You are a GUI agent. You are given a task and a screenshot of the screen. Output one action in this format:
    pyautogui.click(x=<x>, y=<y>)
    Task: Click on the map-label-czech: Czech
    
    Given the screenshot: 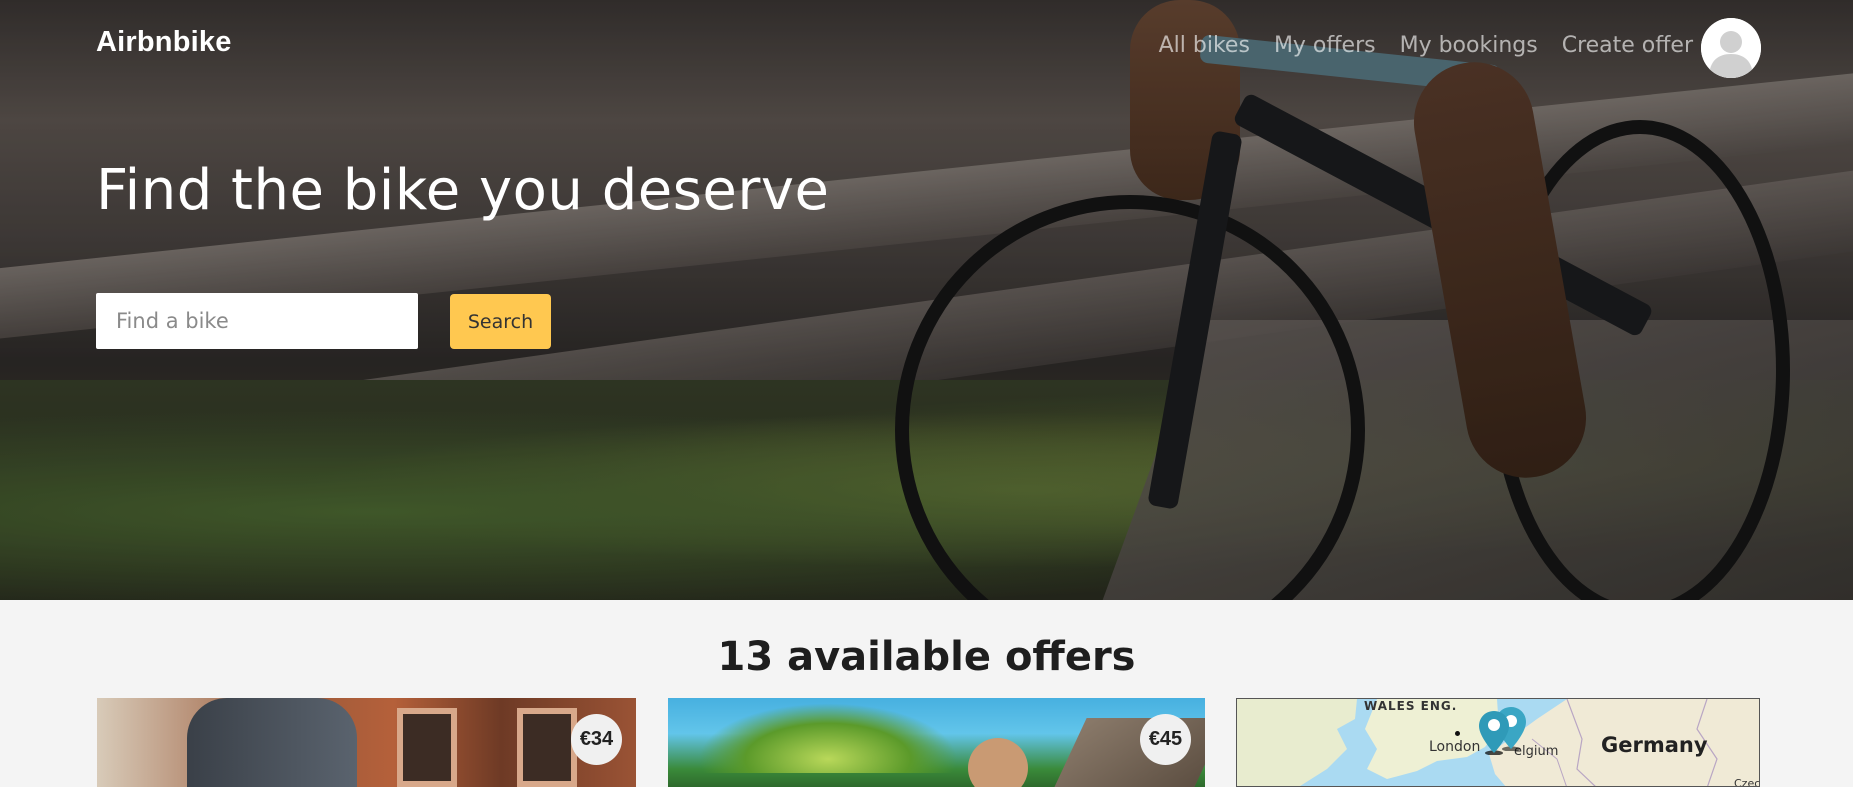 What is the action you would take?
    pyautogui.click(x=1747, y=782)
    